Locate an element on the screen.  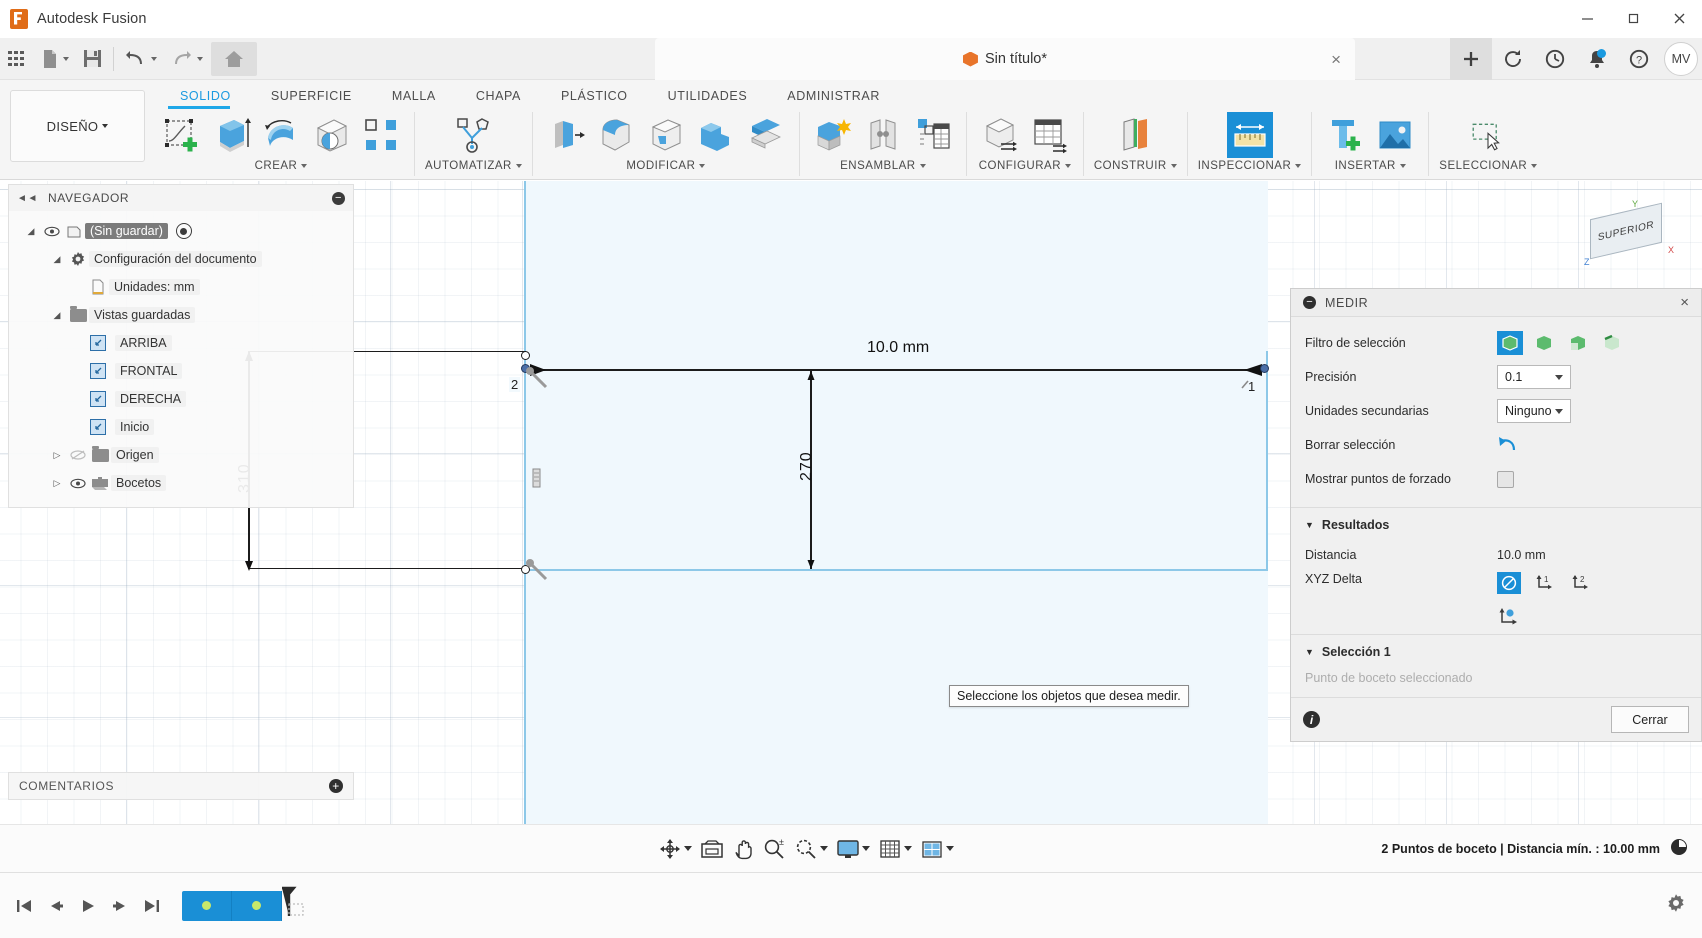
notifications-icon is located at coordinates (1597, 59).